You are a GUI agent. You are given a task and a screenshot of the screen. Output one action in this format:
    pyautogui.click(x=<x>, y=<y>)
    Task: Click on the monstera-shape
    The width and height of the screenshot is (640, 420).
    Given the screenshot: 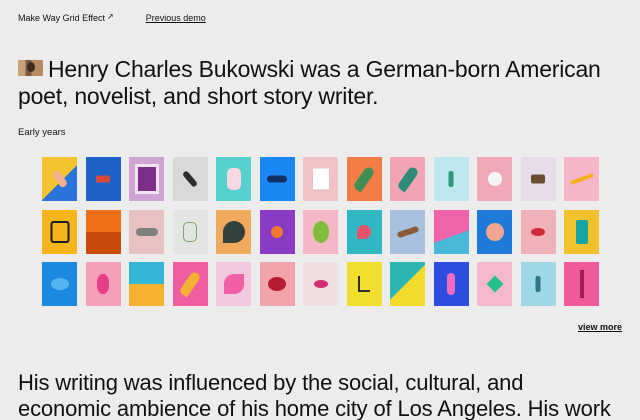 What is the action you would take?
    pyautogui.click(x=233, y=231)
    